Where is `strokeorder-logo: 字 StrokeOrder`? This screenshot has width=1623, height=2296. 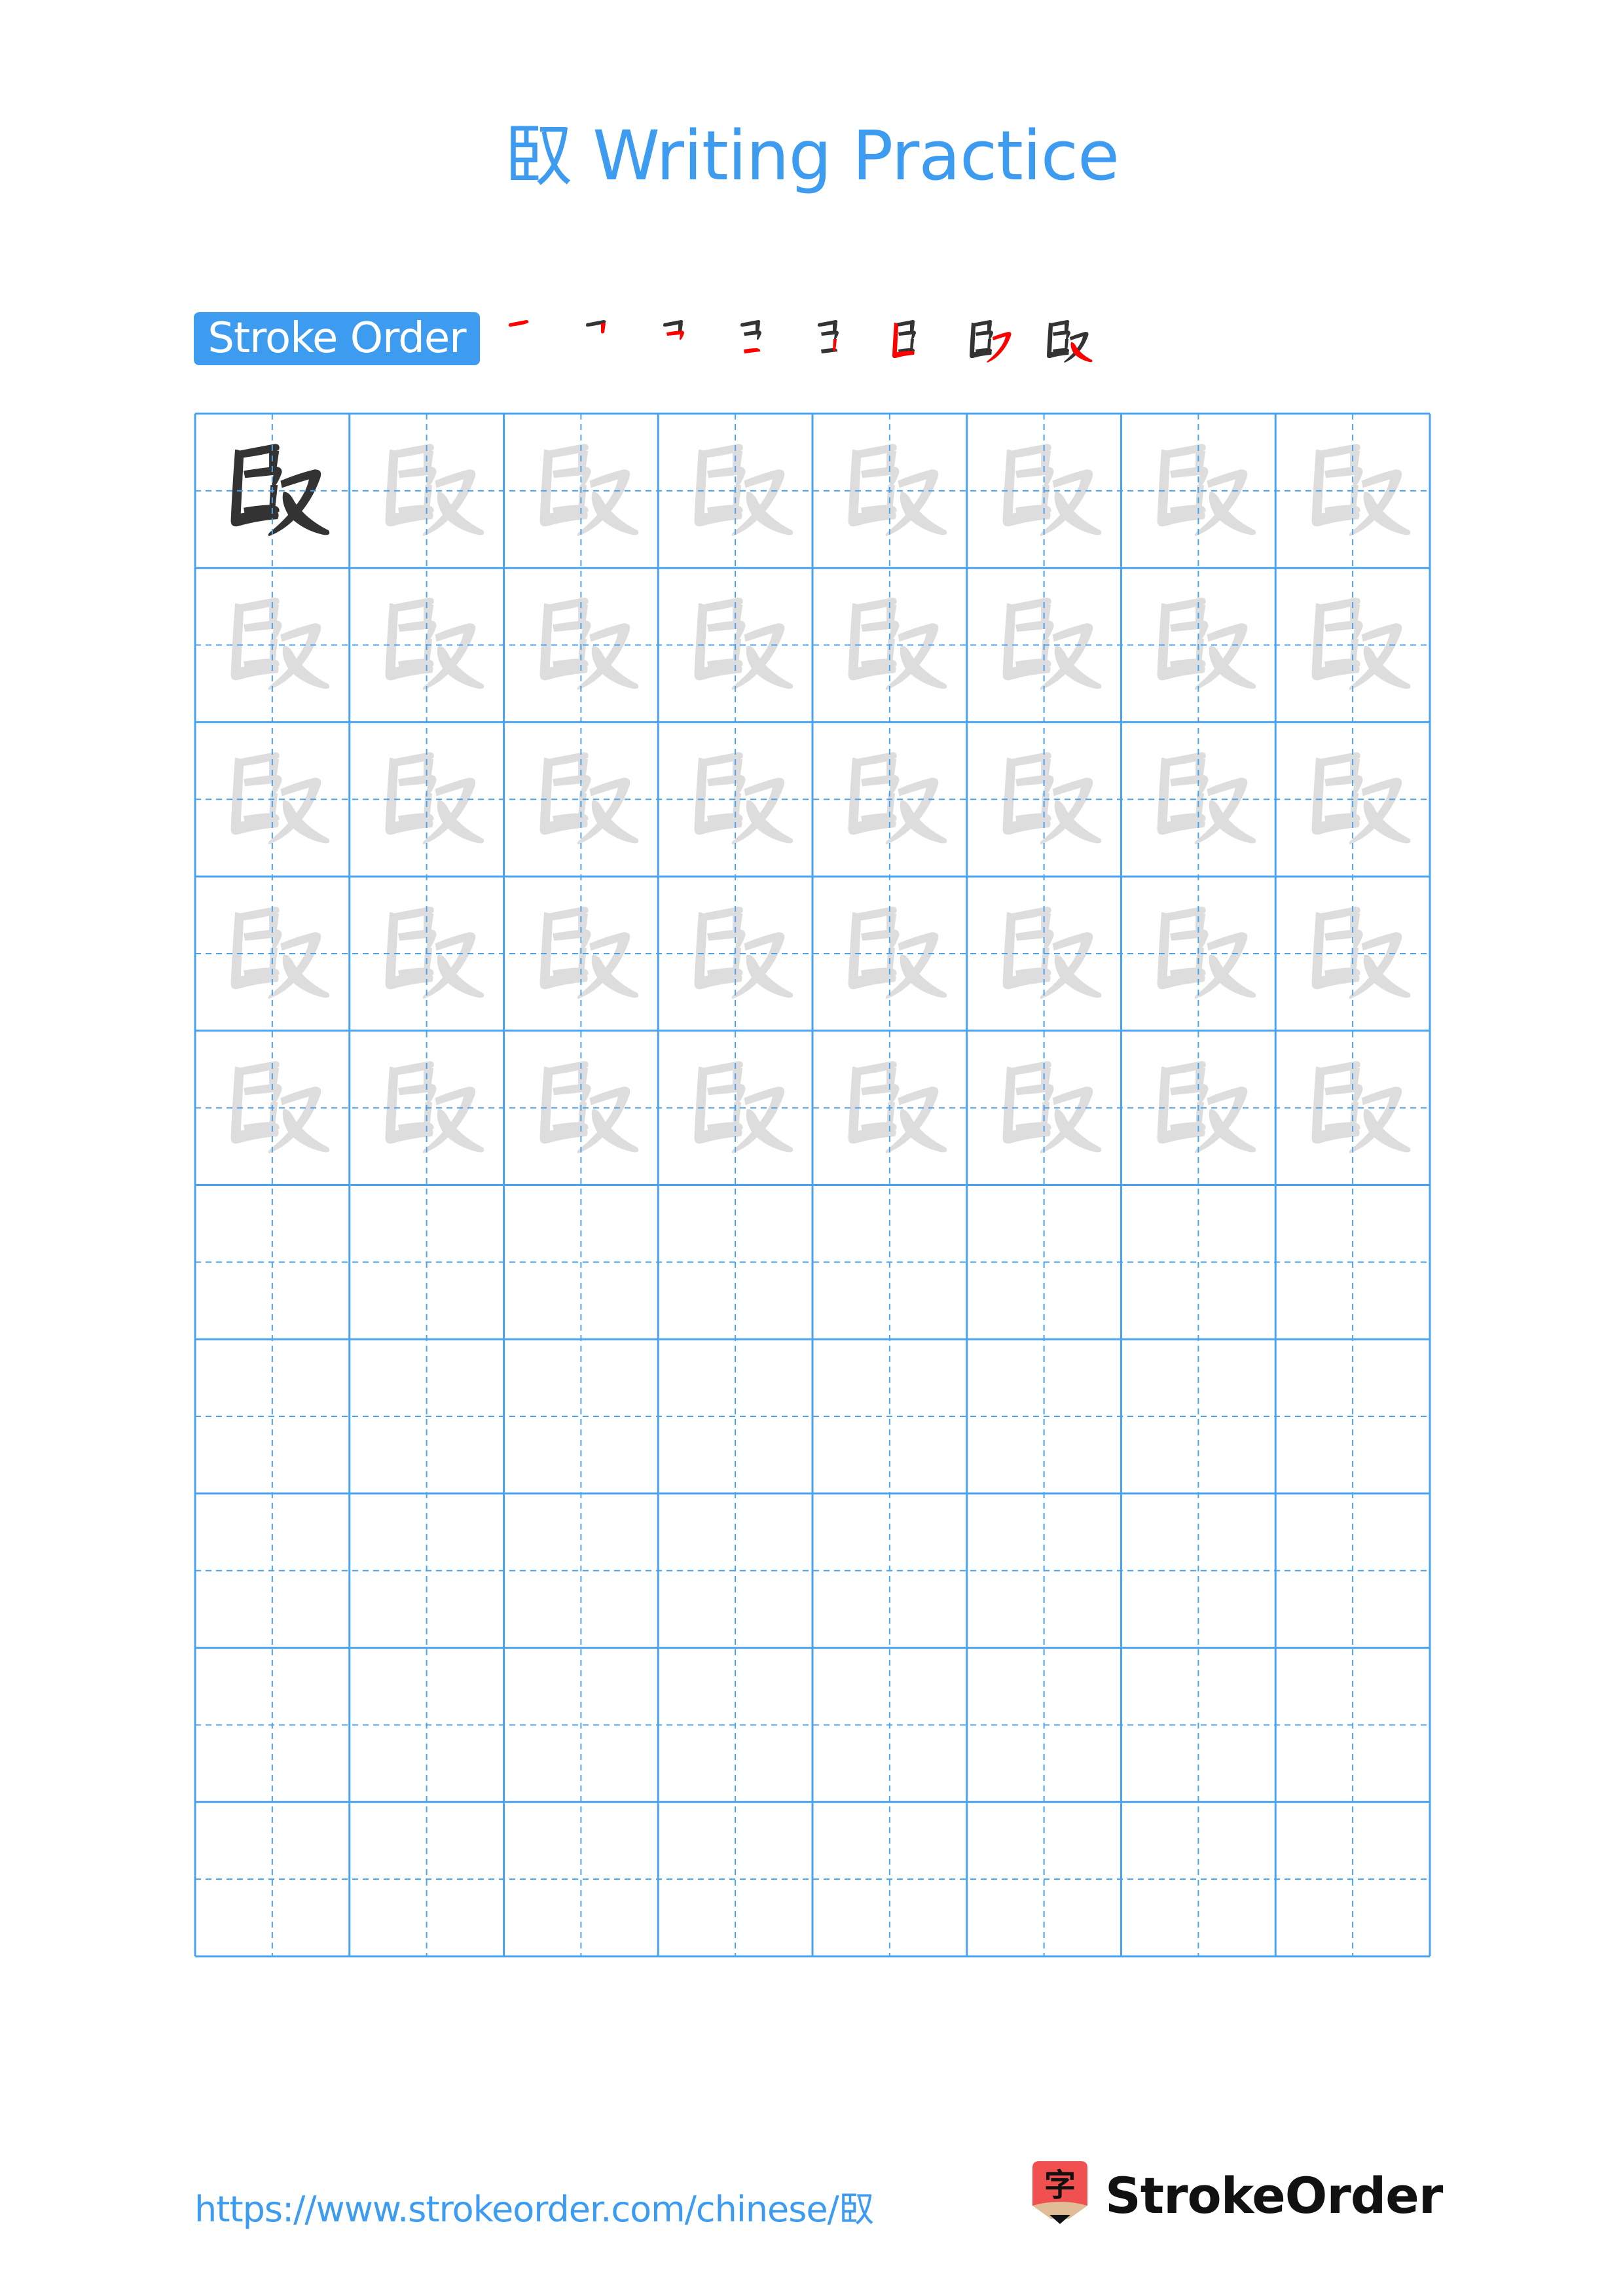
strokeorder-logo: 字 StrokeOrder is located at coordinates (1246, 2196).